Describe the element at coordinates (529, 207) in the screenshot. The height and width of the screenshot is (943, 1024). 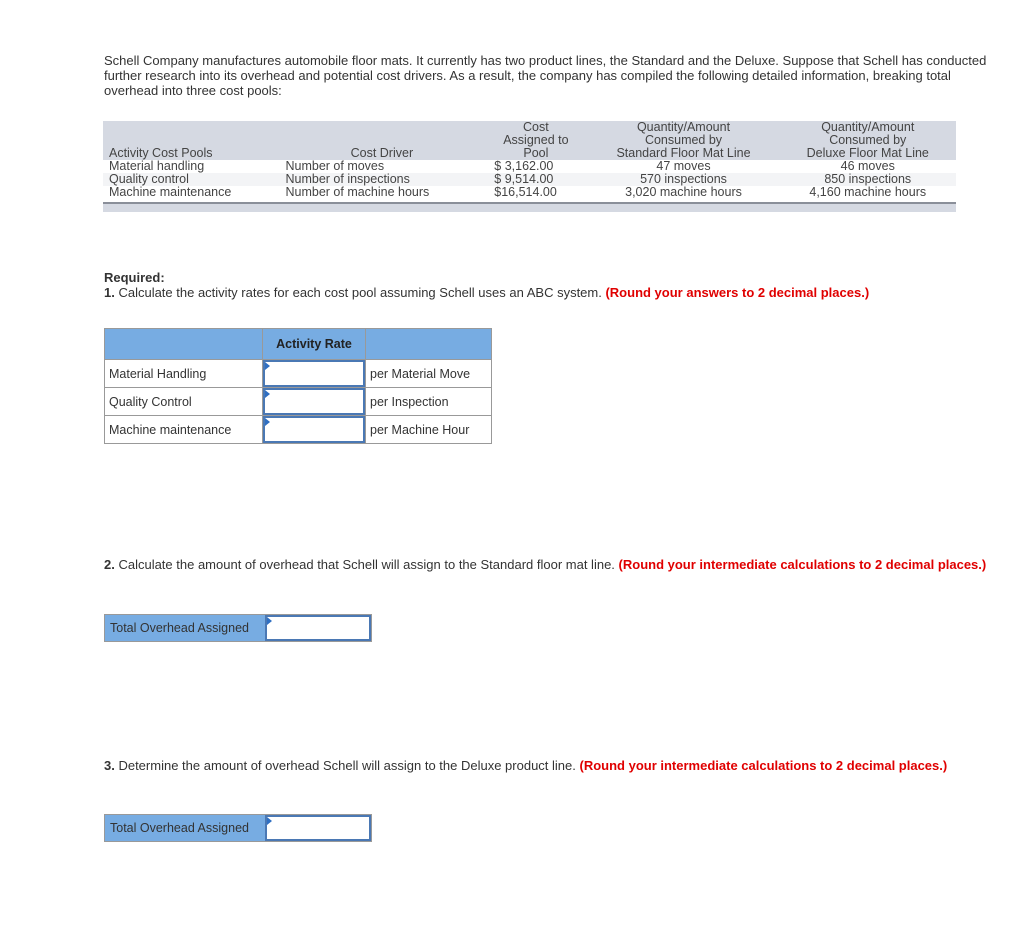
I see `table-footer-bar` at that location.